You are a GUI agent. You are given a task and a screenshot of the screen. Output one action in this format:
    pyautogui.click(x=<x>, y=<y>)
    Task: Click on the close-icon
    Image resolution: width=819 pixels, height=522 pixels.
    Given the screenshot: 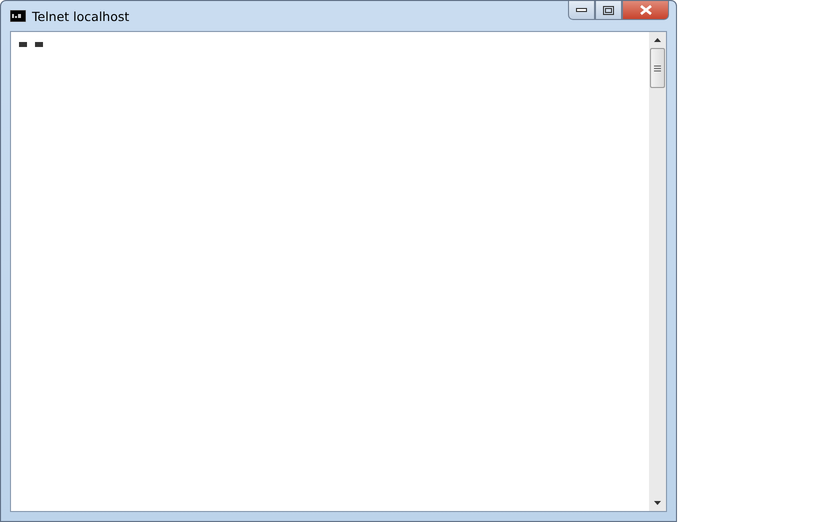 What is the action you would take?
    pyautogui.click(x=646, y=10)
    